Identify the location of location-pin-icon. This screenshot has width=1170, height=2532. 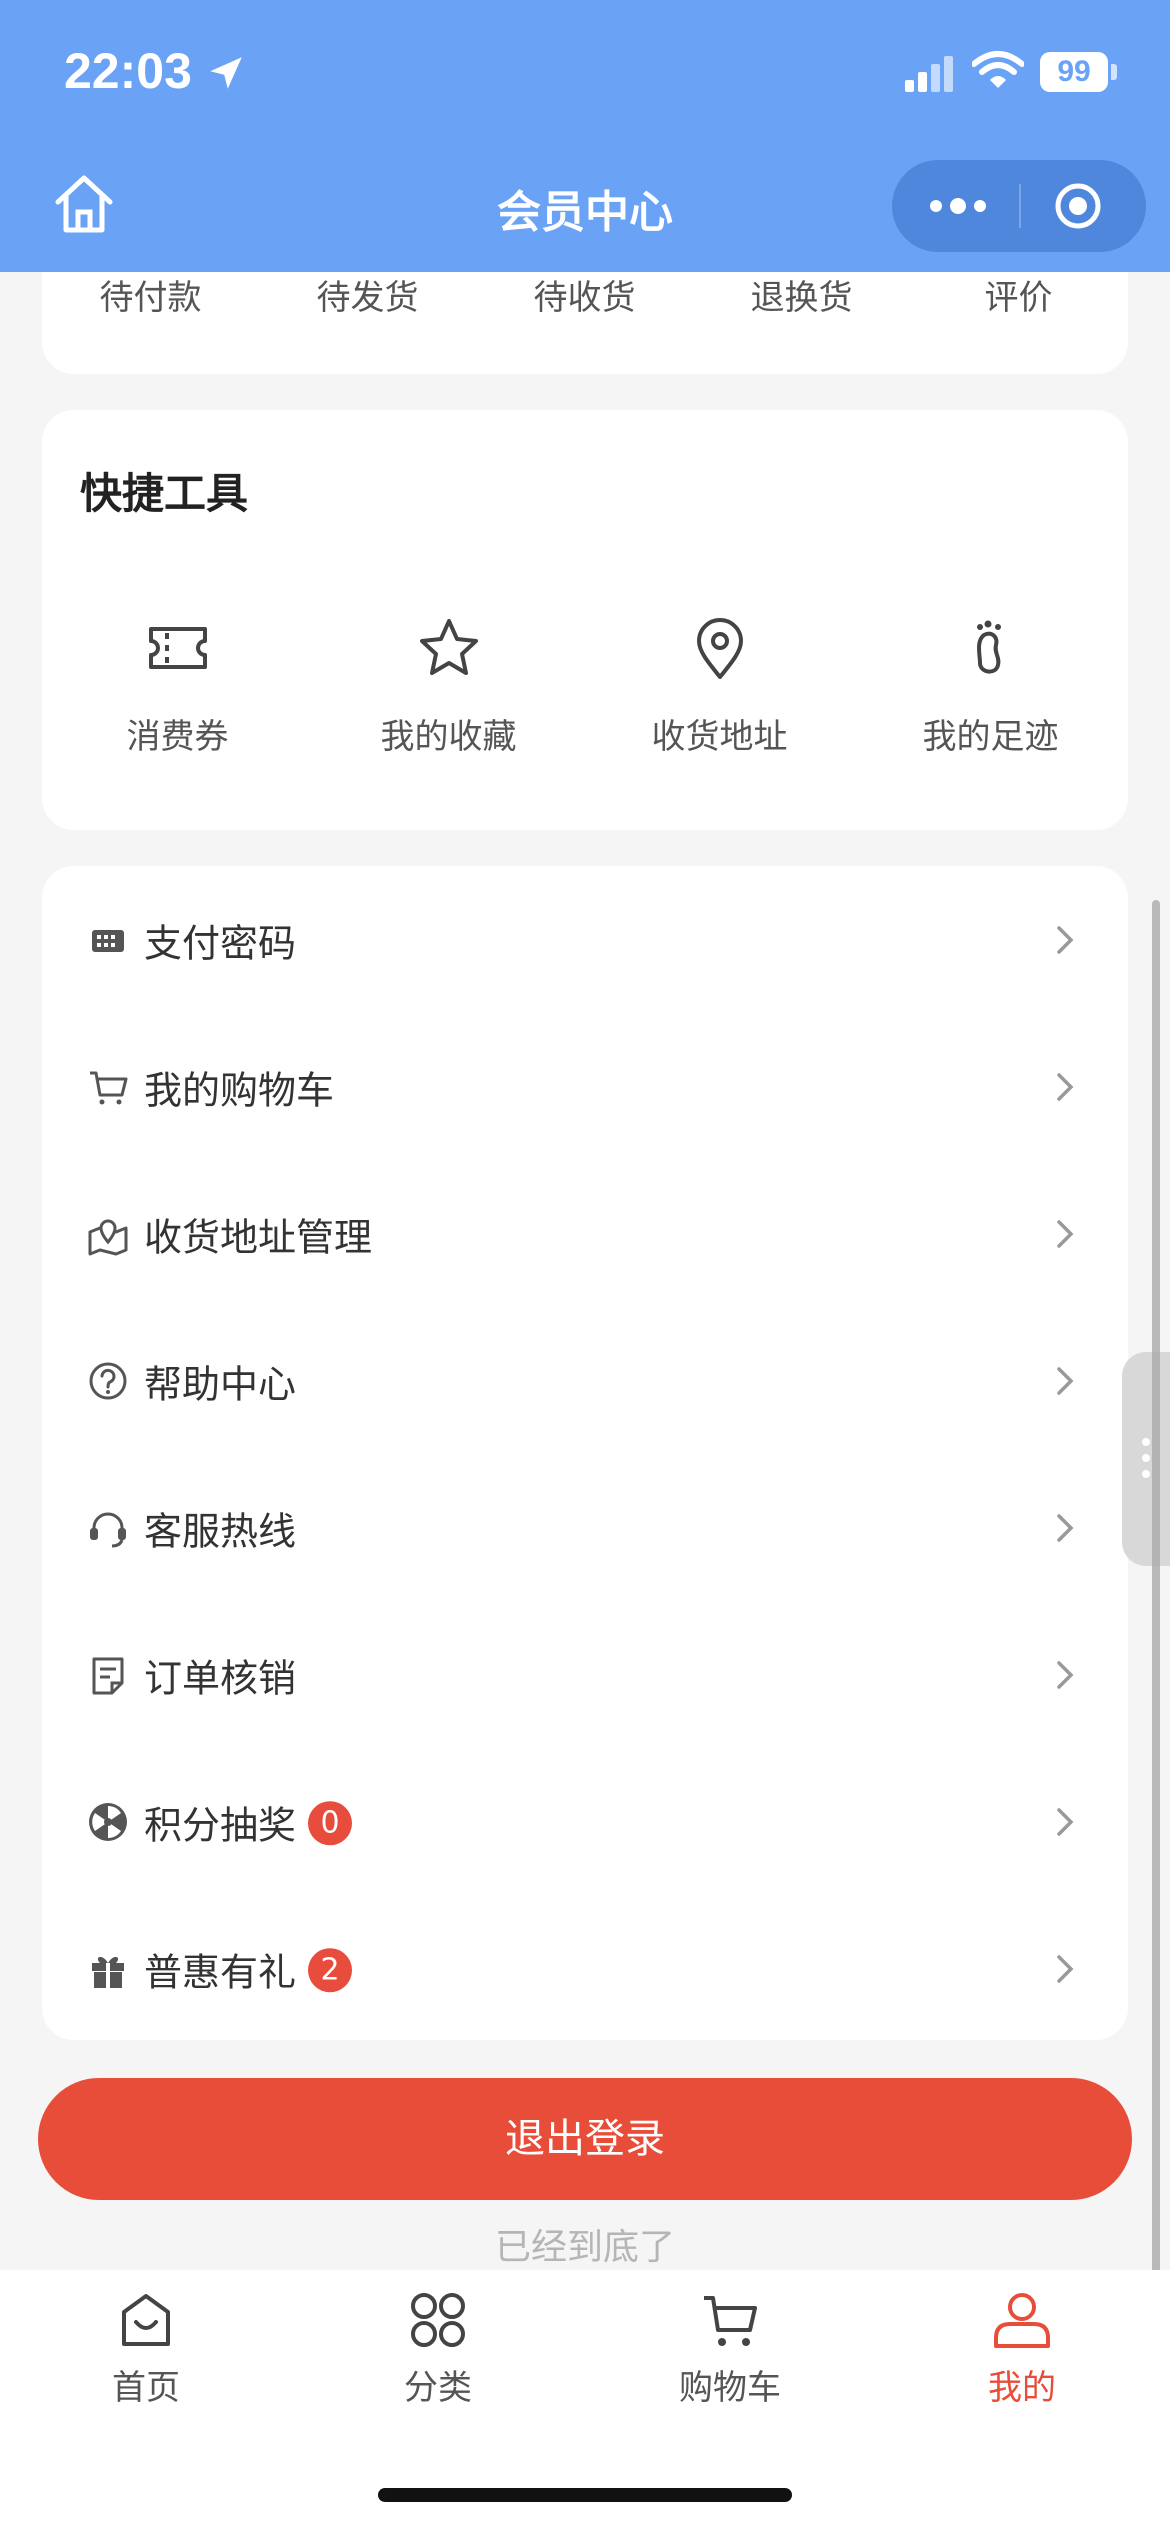
(719, 648).